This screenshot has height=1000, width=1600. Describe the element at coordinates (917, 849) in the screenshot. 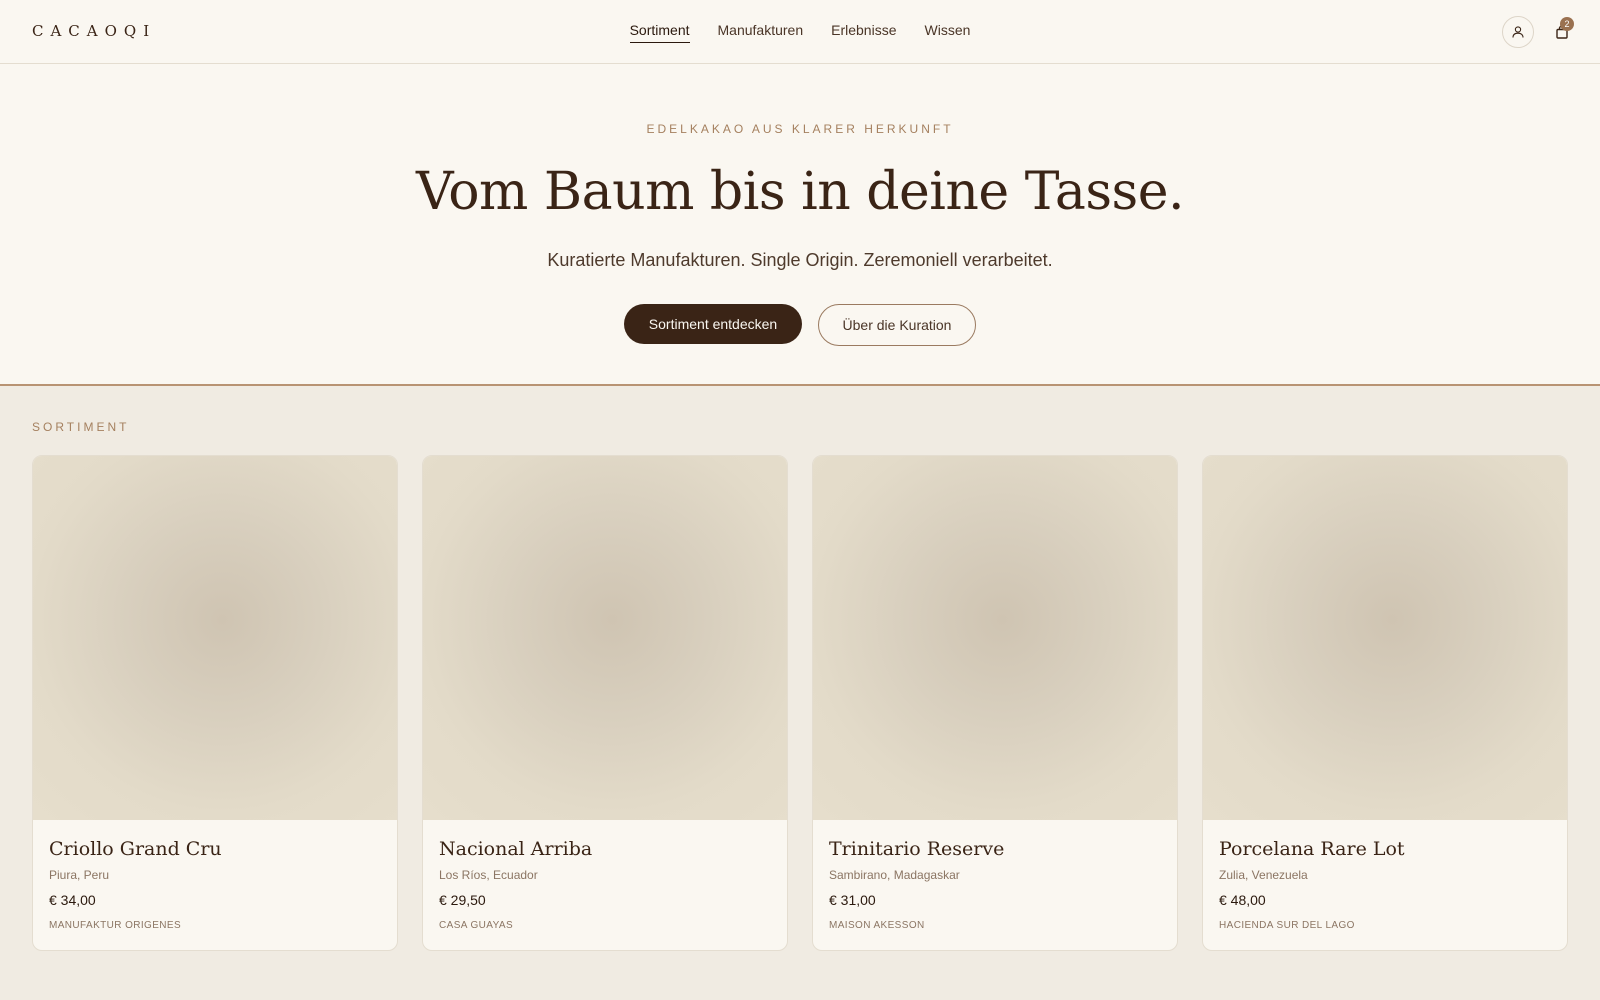

I see `product-name: Trinitario Reserve` at that location.